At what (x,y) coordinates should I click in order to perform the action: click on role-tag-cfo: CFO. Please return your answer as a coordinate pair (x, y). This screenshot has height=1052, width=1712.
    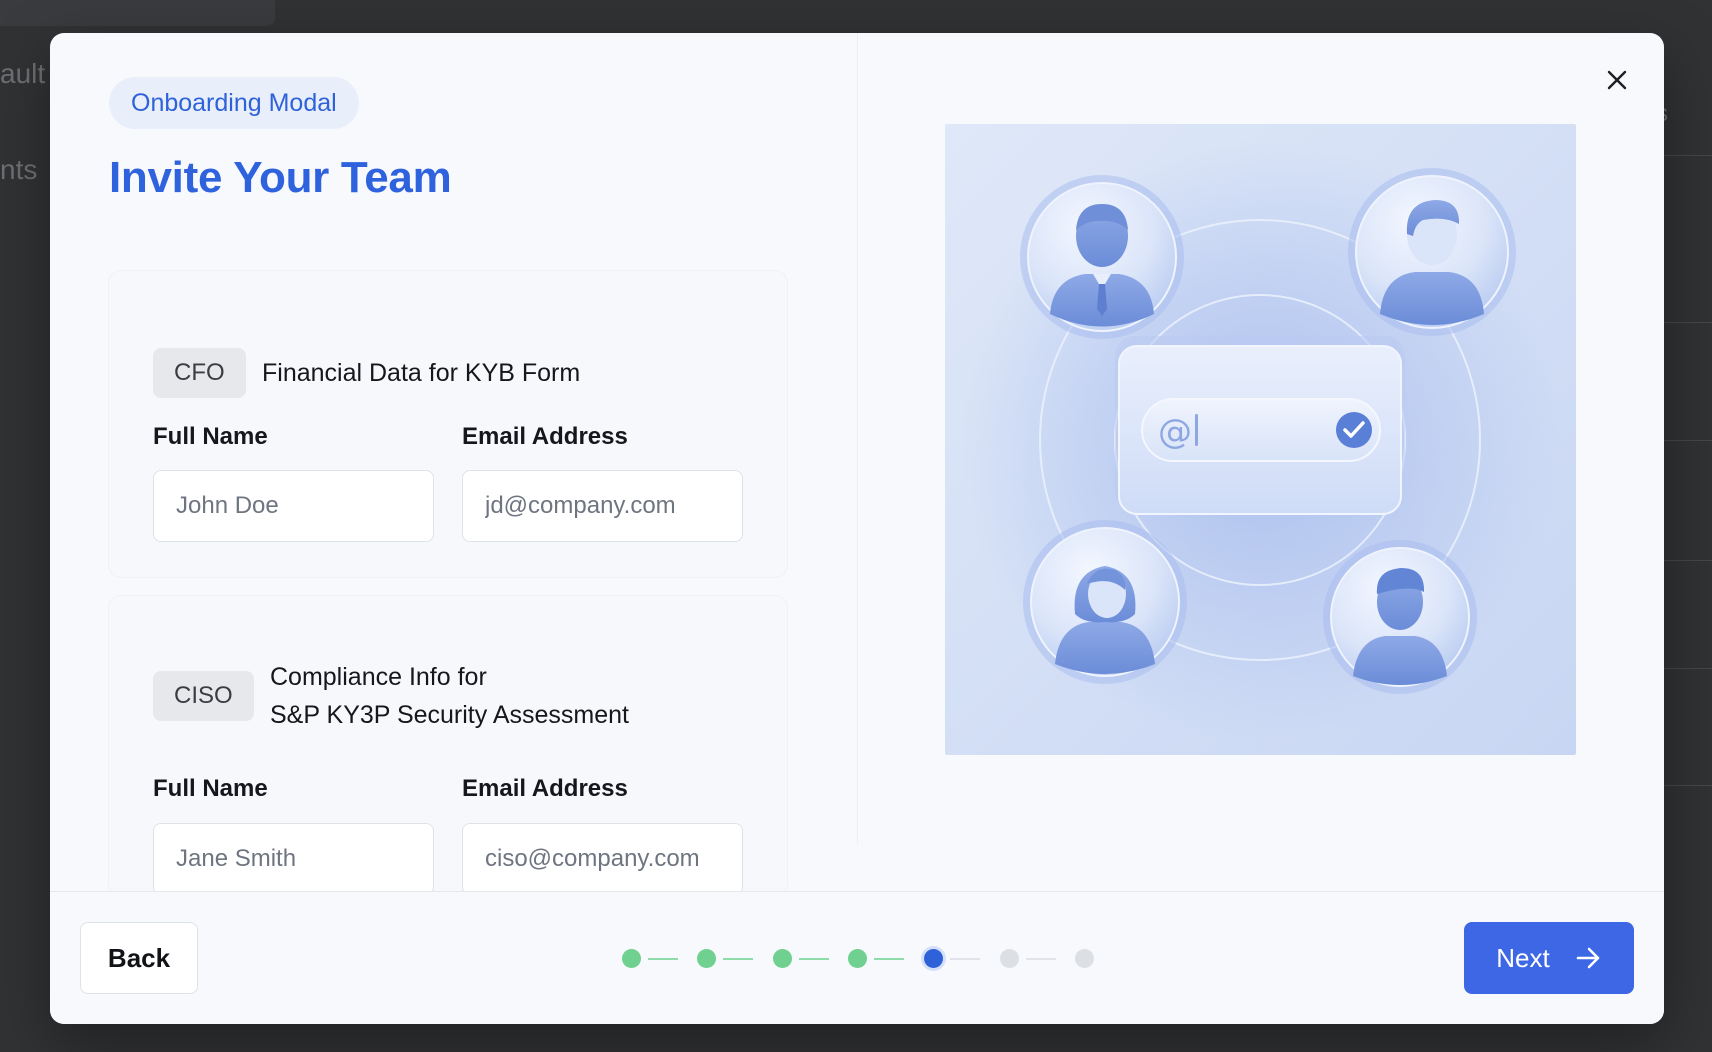
    Looking at the image, I should click on (199, 373).